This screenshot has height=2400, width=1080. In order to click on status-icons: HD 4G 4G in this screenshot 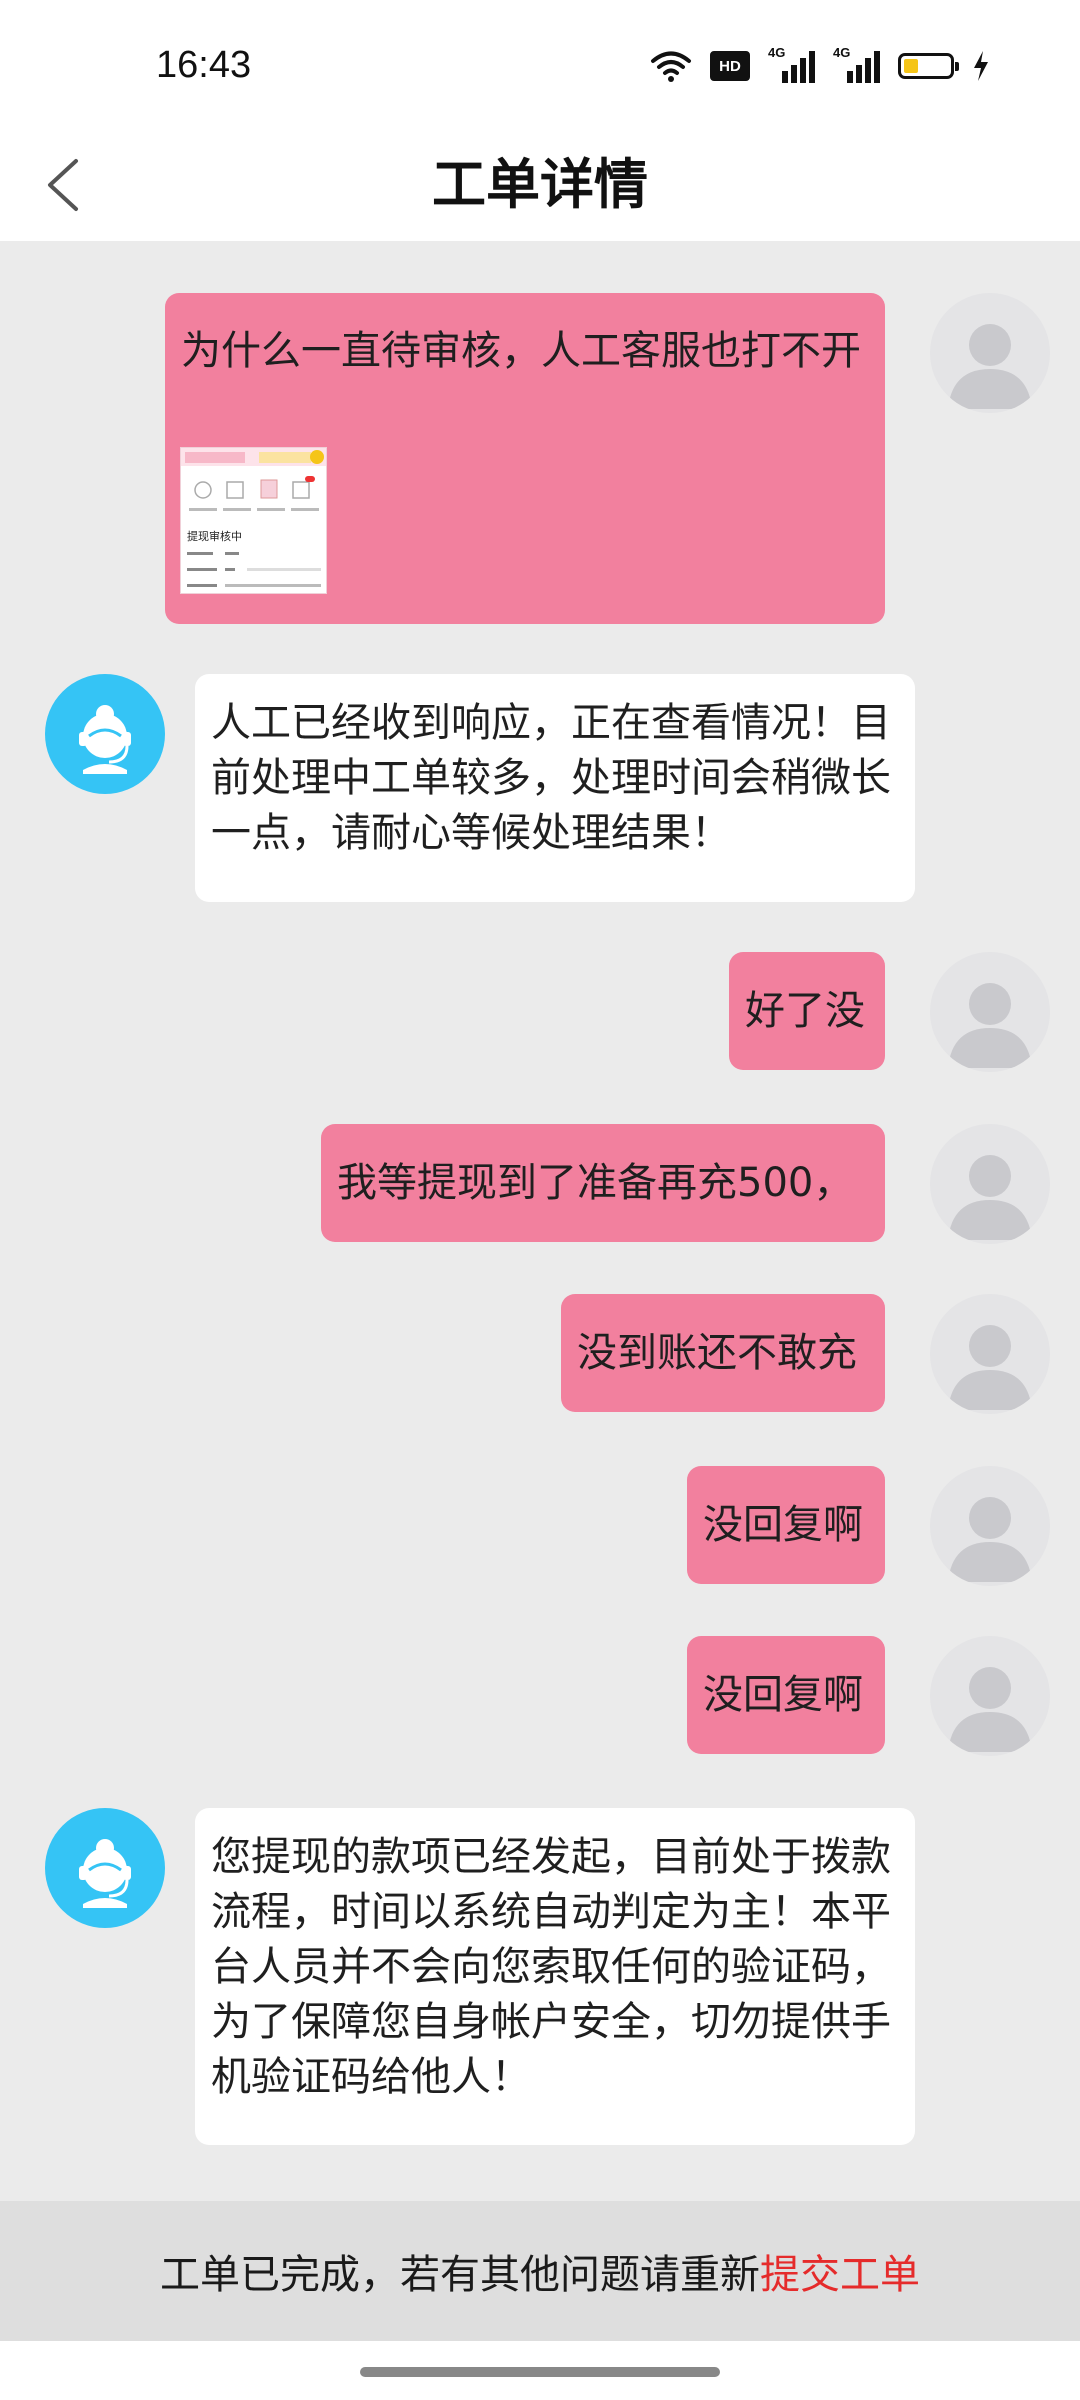, I will do `click(820, 65)`.